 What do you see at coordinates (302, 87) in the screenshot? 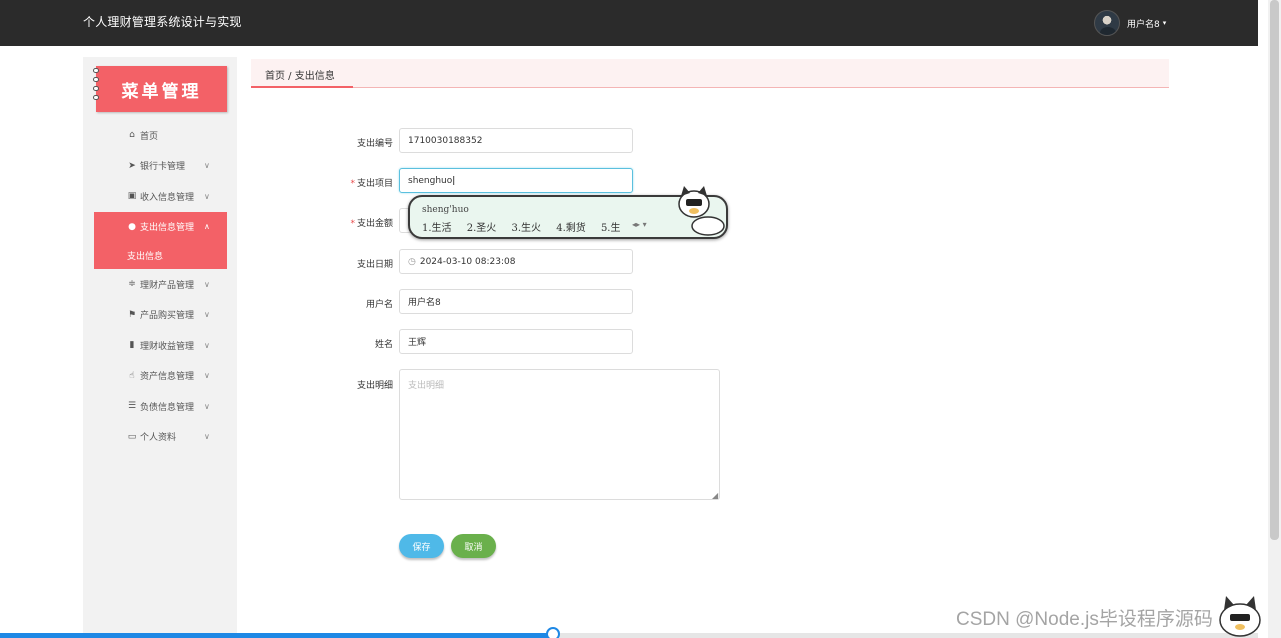
I see `breadcrumb-active-underline` at bounding box center [302, 87].